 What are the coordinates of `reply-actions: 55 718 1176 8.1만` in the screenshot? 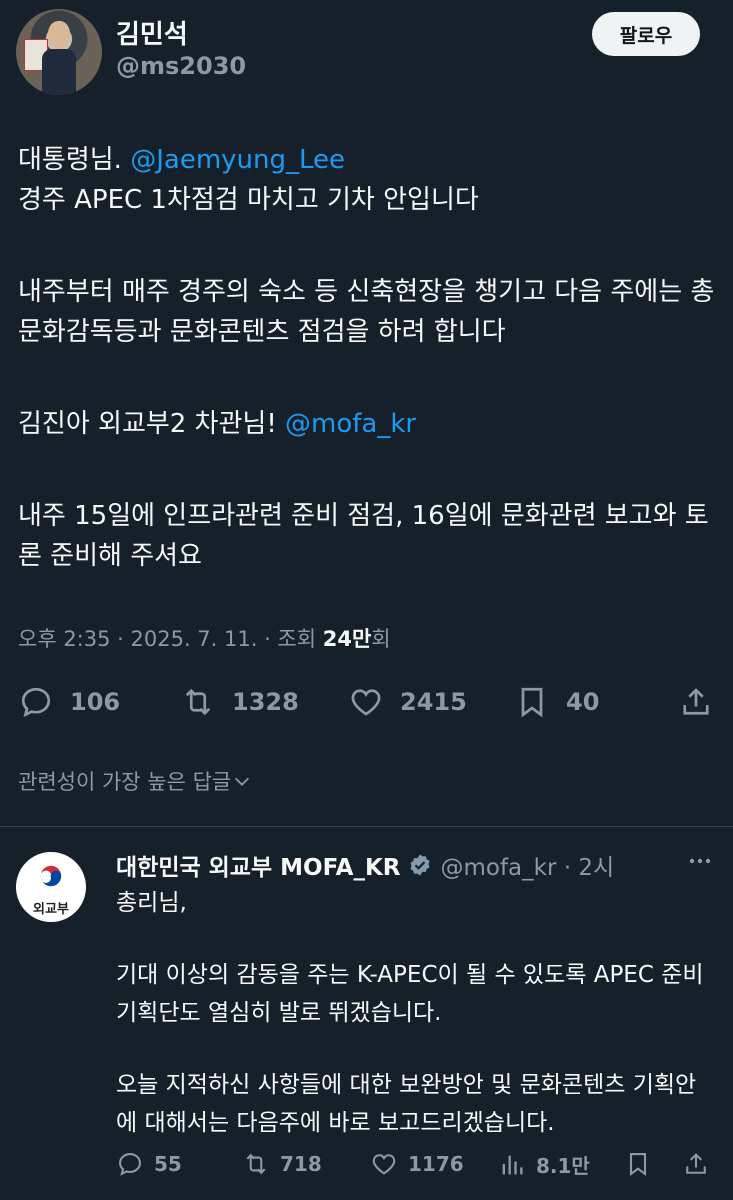 It's located at (416, 1168).